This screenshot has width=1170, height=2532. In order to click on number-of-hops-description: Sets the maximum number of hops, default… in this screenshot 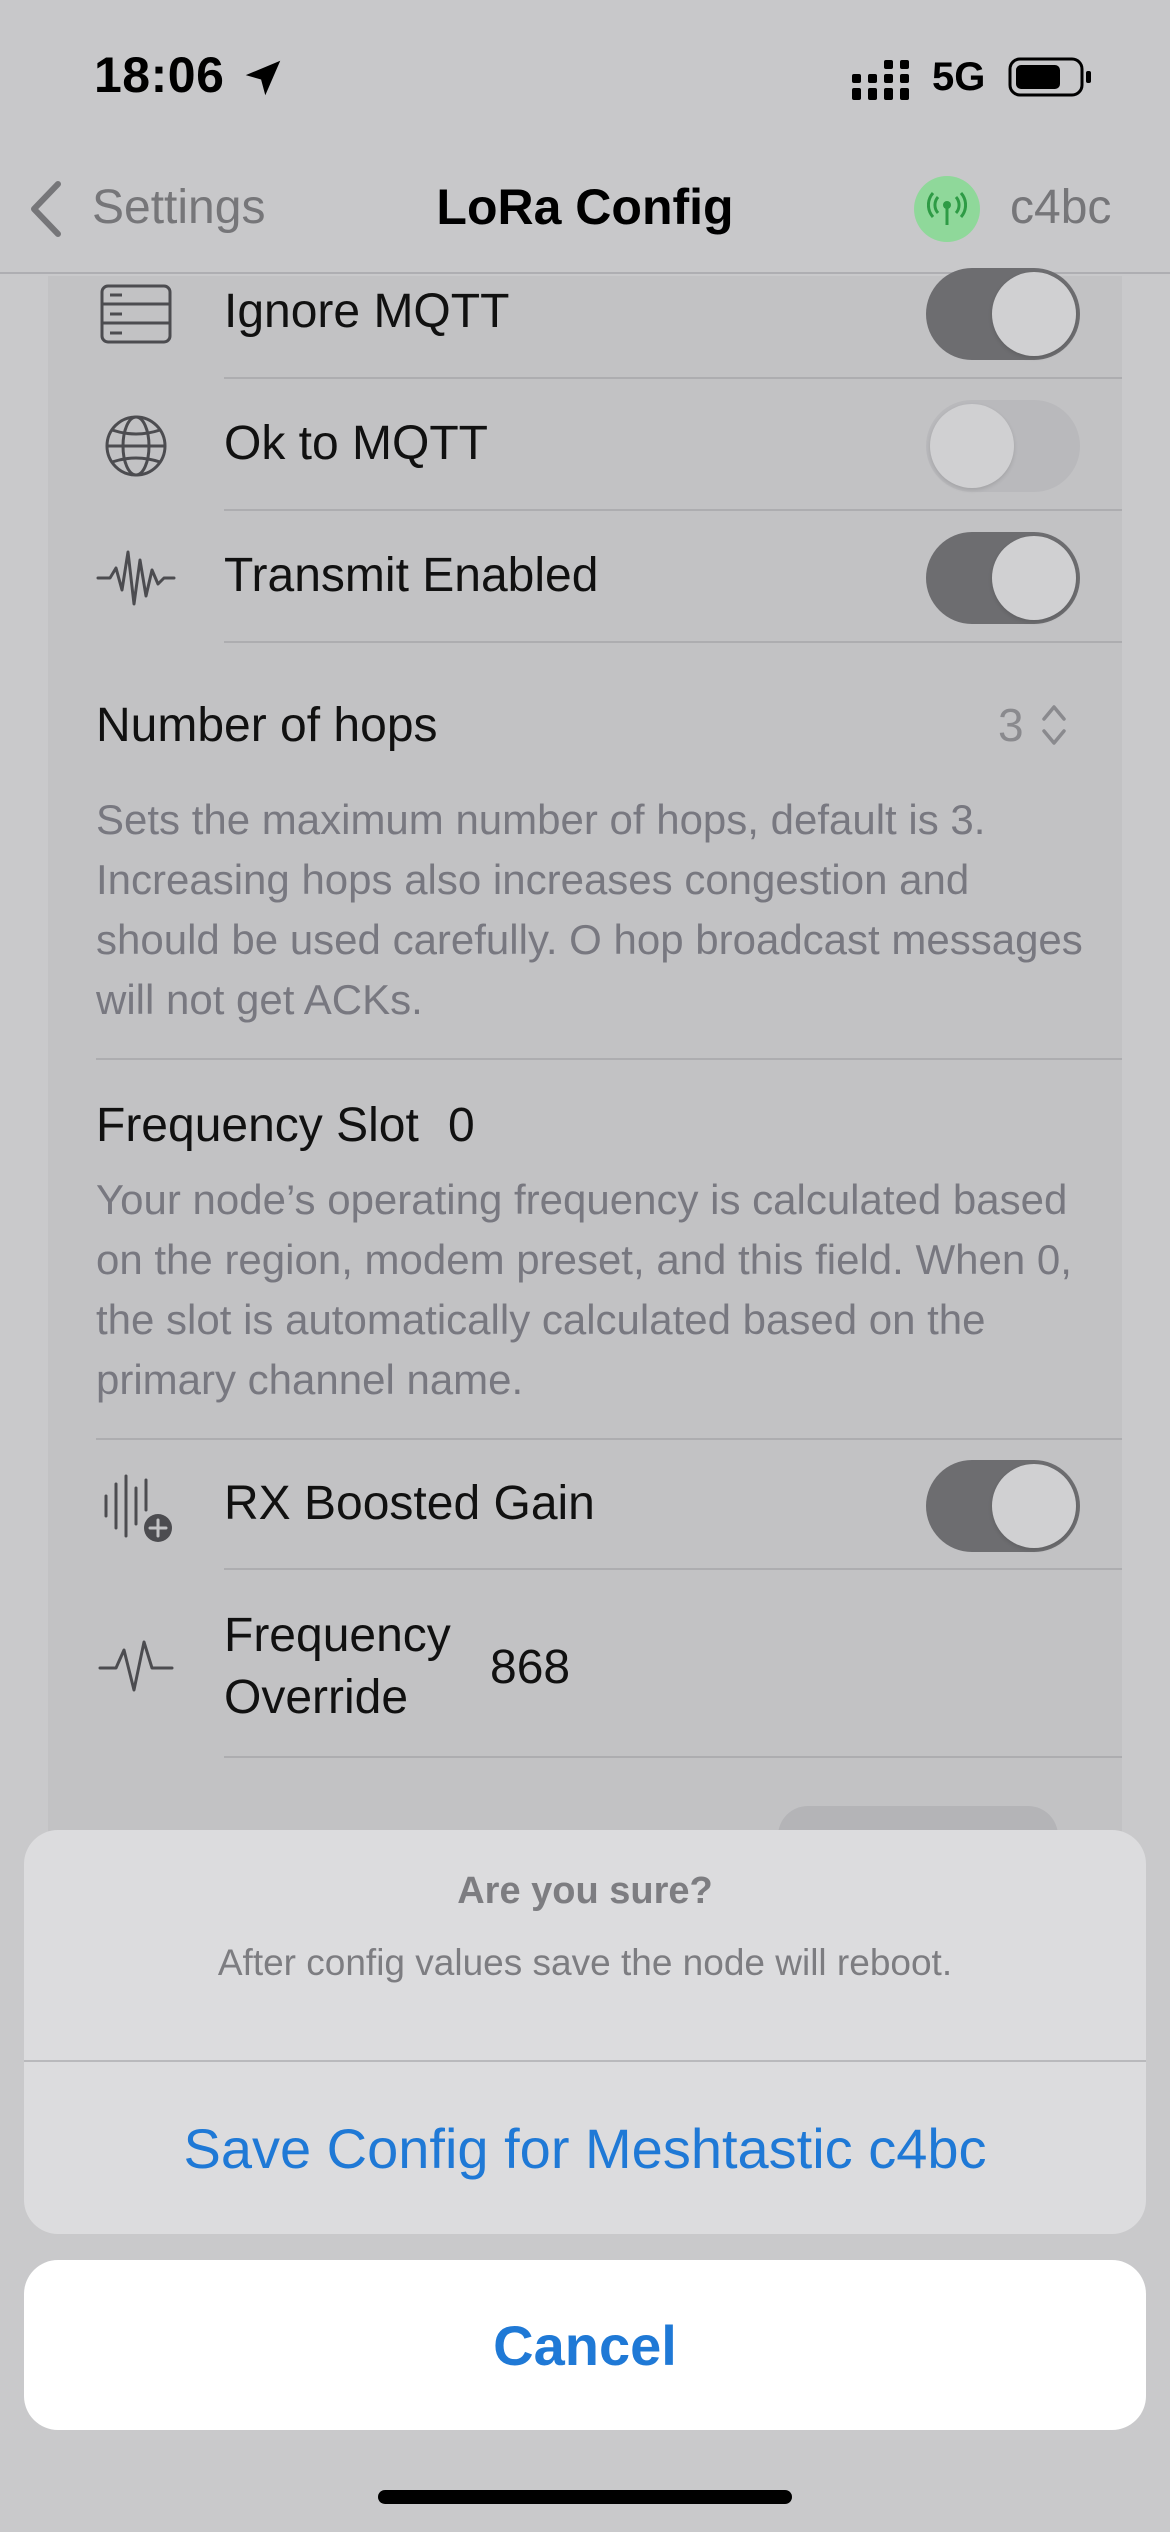, I will do `click(589, 909)`.